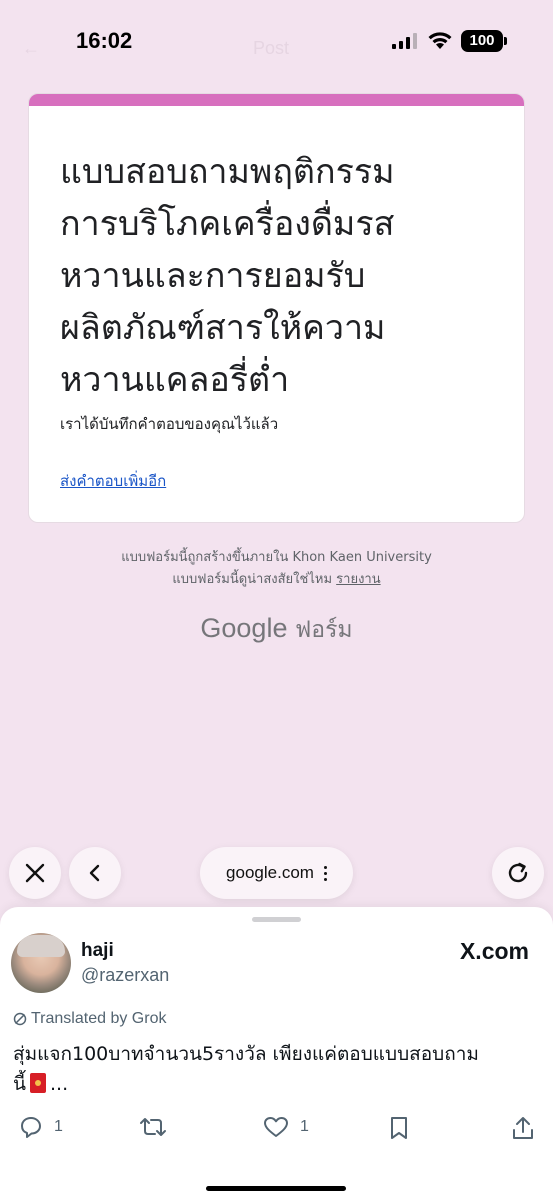  What do you see at coordinates (276, 1127) in the screenshot?
I see `heart-icon` at bounding box center [276, 1127].